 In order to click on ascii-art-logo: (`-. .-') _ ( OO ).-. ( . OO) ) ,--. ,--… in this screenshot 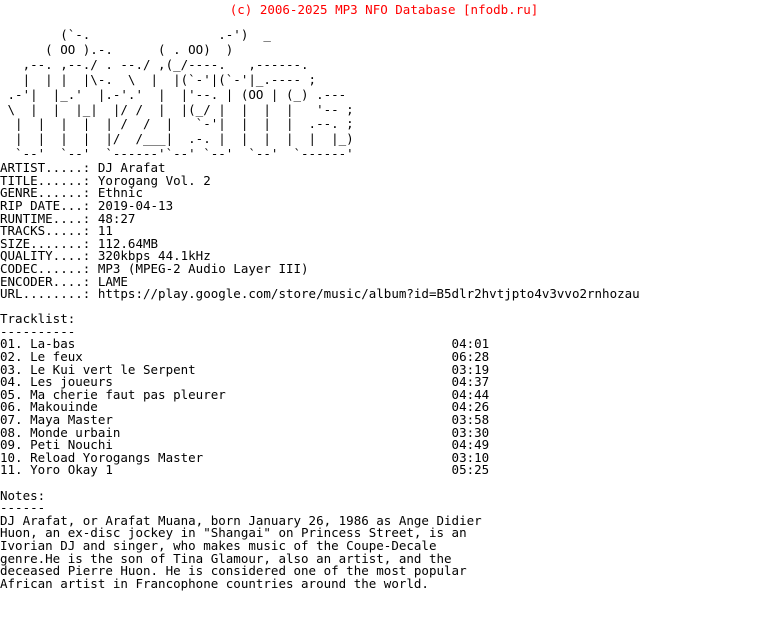, I will do `click(180, 94)`.